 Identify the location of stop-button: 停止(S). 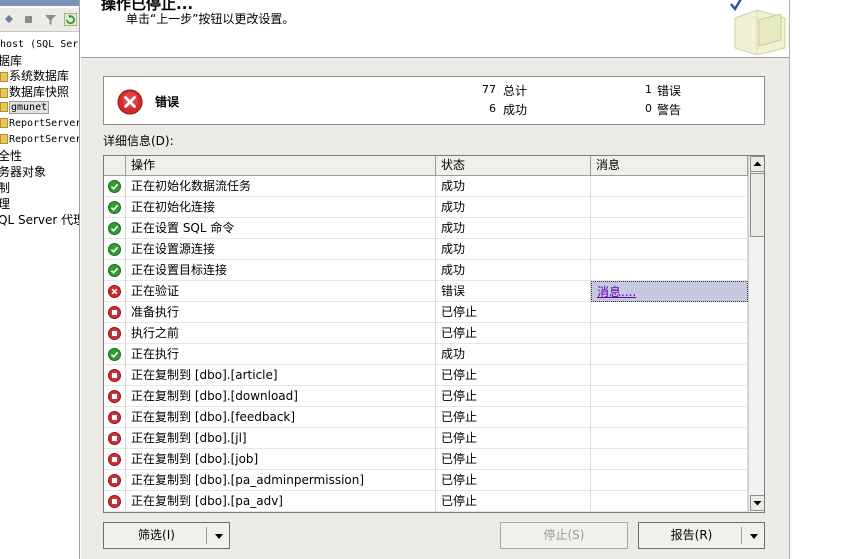
(564, 535).